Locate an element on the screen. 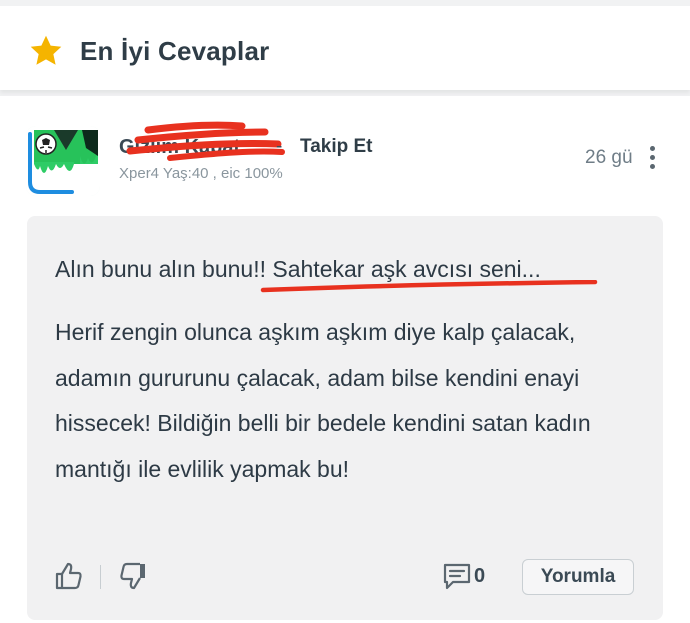 This screenshot has height=623, width=690. redaction-scribble is located at coordinates (205, 141).